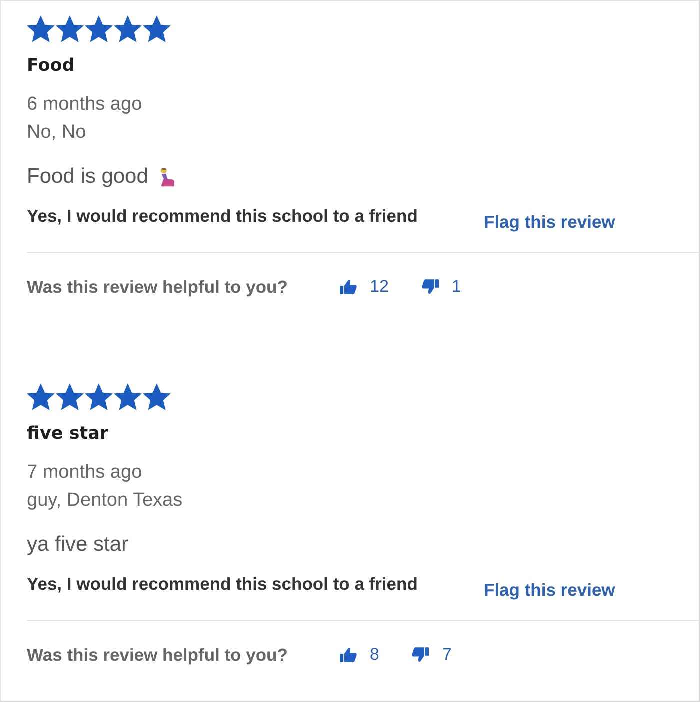 This screenshot has height=702, width=700. What do you see at coordinates (432, 655) in the screenshot?
I see `thumbs-down-button: 7` at bounding box center [432, 655].